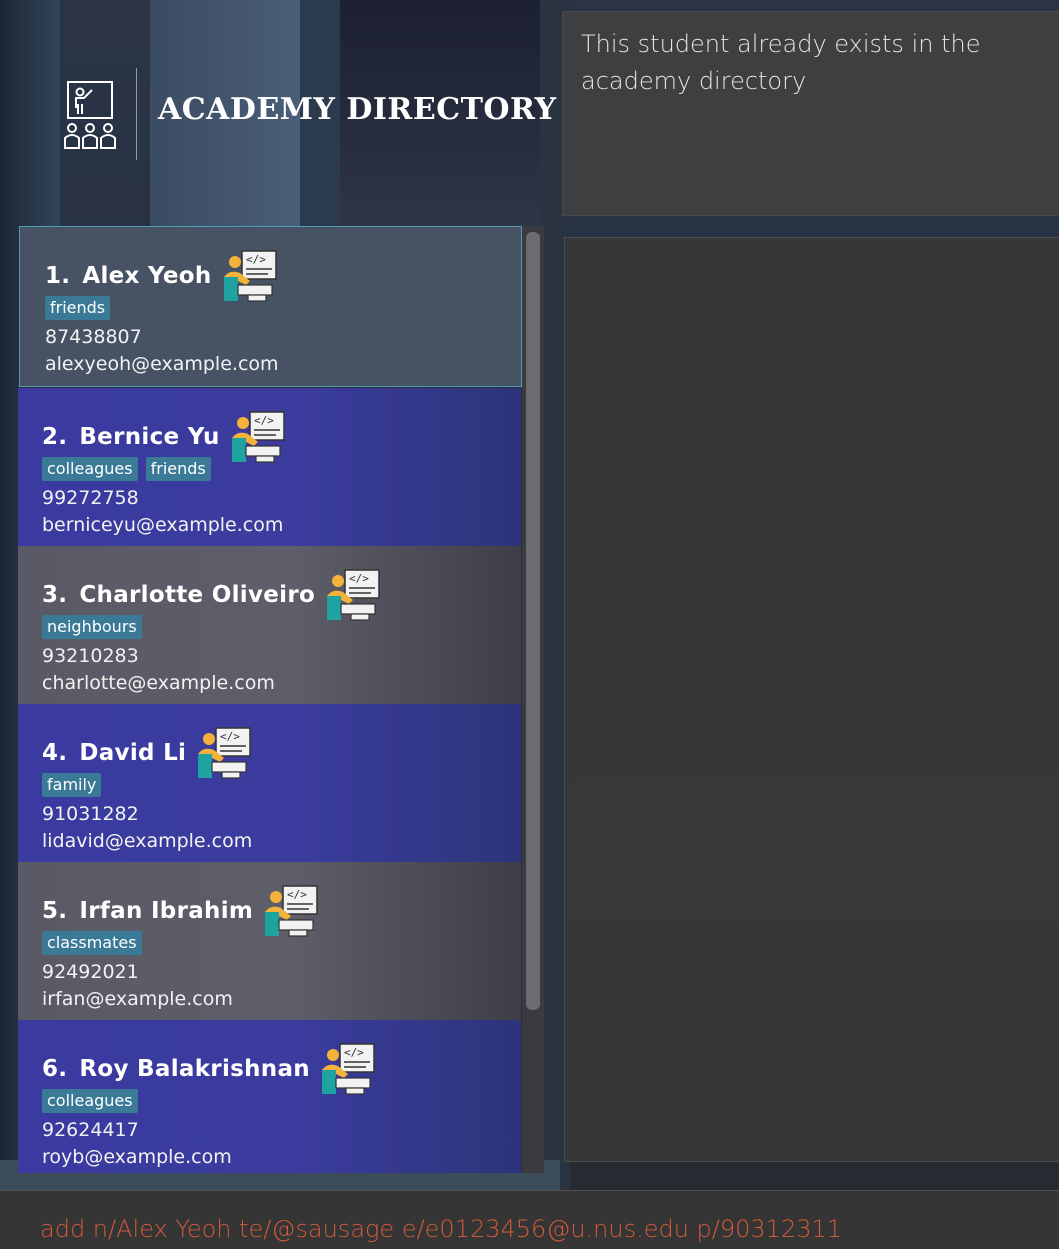 The height and width of the screenshot is (1249, 1059). I want to click on tag-badge: neighbours, so click(92, 627).